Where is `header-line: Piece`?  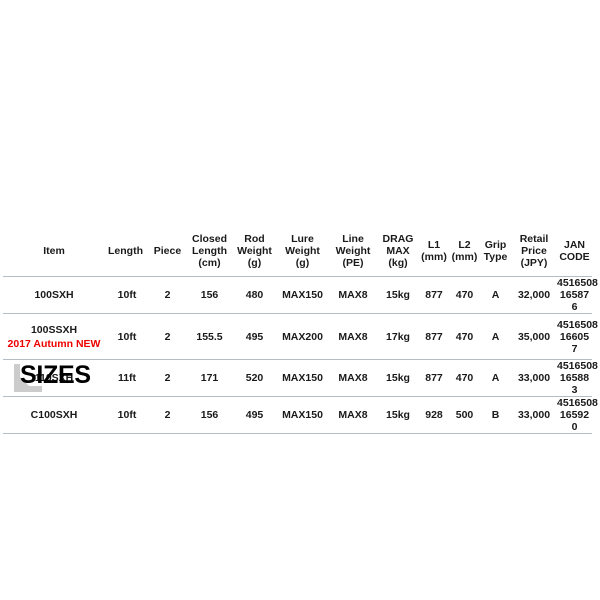
header-line: Piece is located at coordinates (167, 251).